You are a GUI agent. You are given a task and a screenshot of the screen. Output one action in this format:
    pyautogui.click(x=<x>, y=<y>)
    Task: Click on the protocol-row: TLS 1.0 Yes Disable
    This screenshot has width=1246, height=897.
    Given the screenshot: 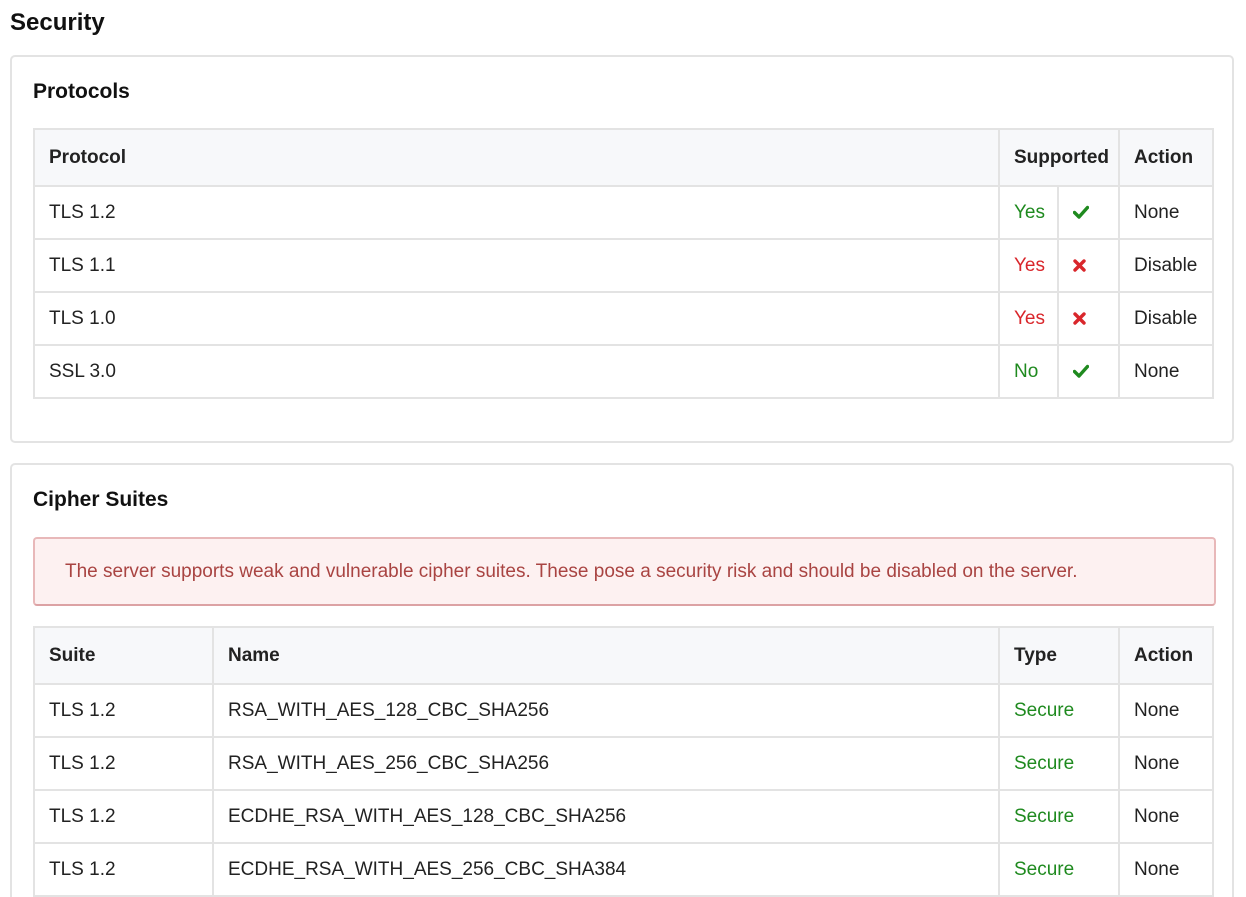 What is the action you would take?
    pyautogui.click(x=623, y=318)
    